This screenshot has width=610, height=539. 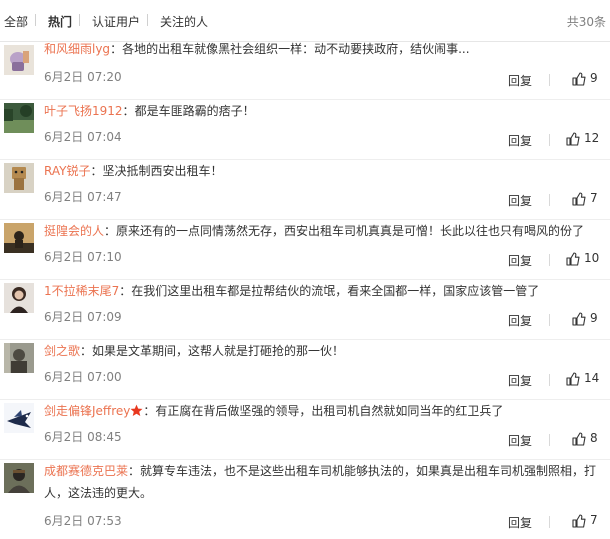 I want to click on comment-time: 6月2日 07:00, so click(x=83, y=377).